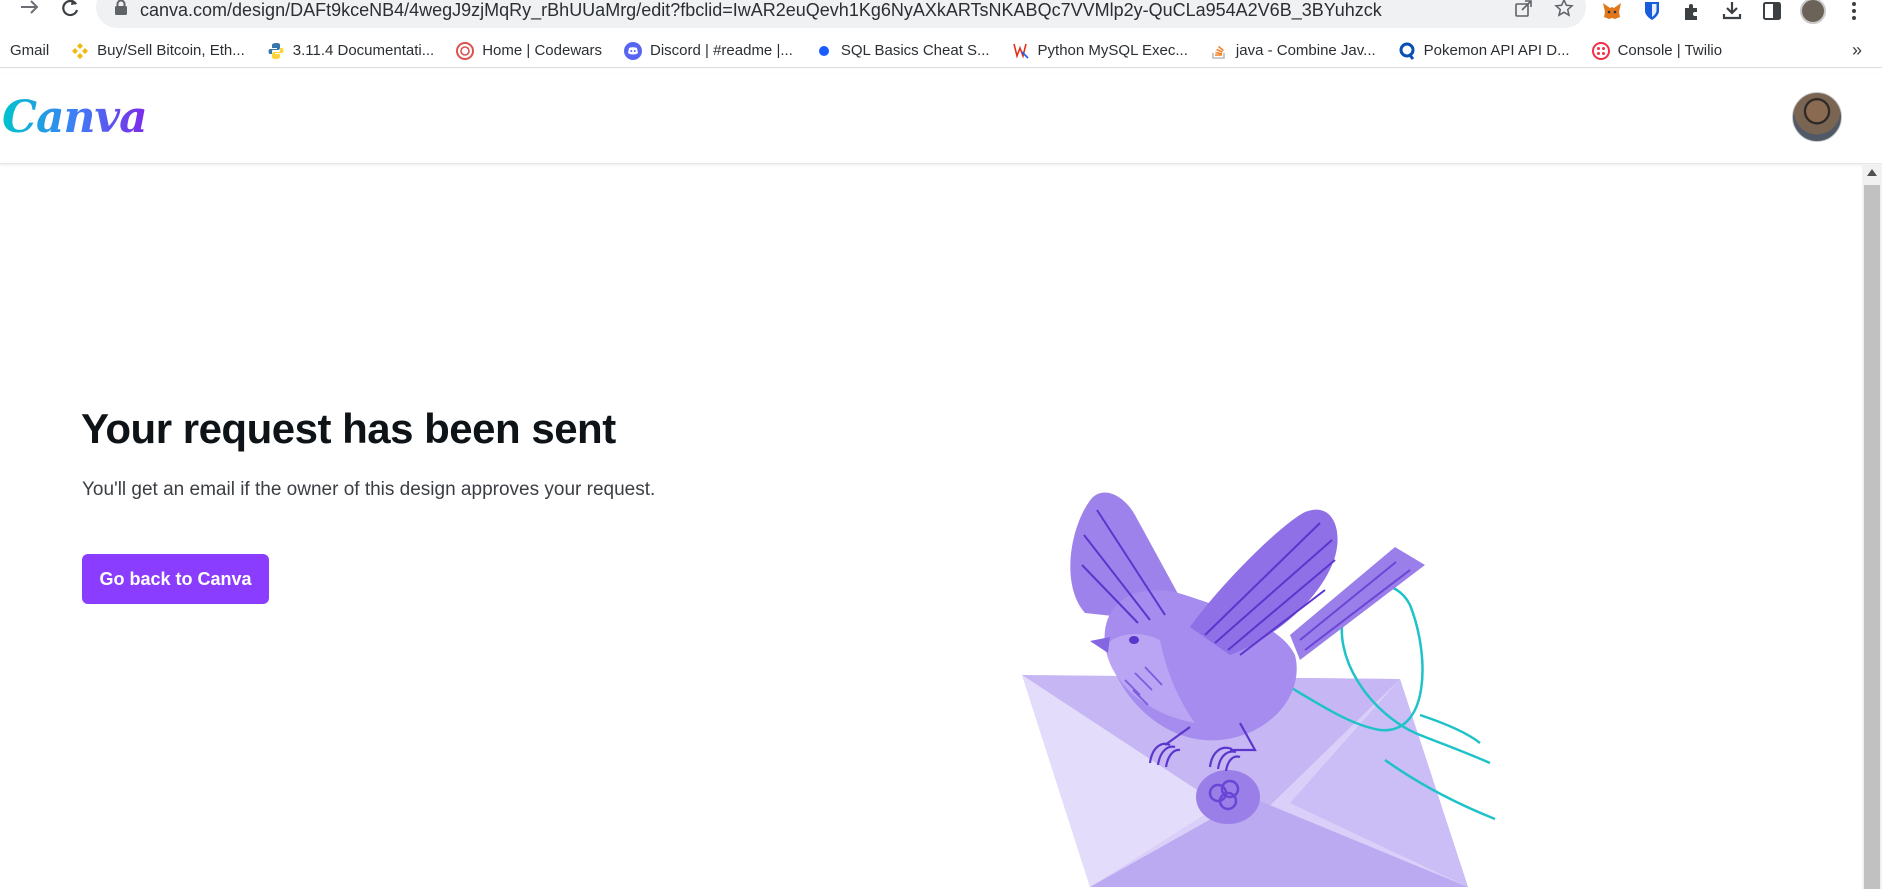  What do you see at coordinates (1259, 689) in the screenshot?
I see `bird-envelope-illustration` at bounding box center [1259, 689].